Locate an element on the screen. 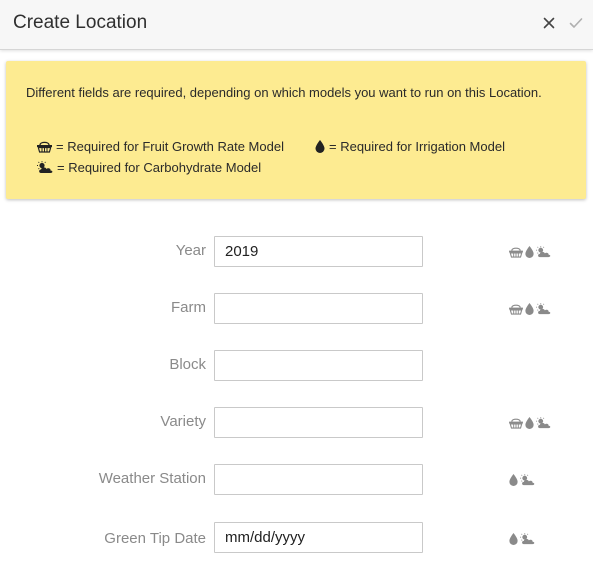  block-label: Block is located at coordinates (187, 364).